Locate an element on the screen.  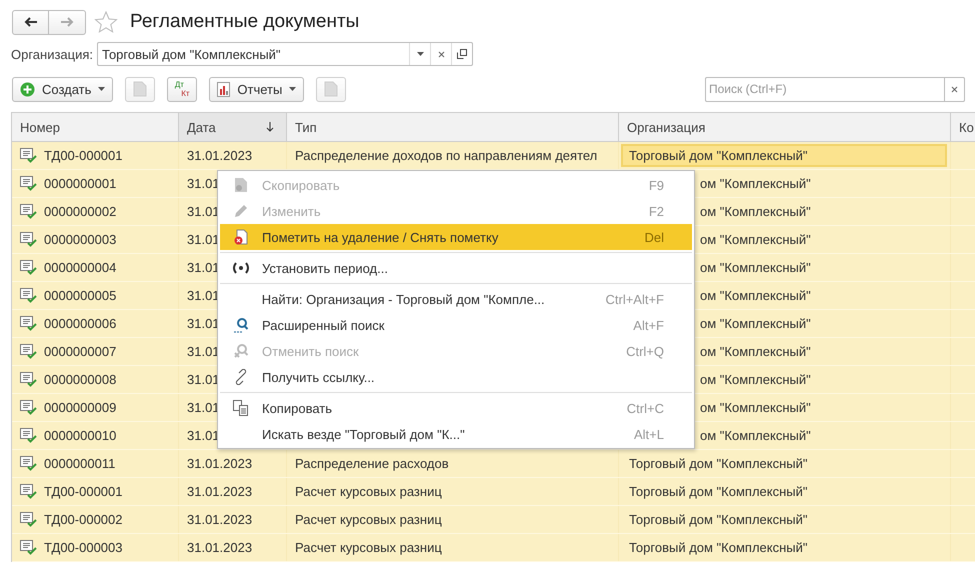
table-cell: ТД00-000002 is located at coordinates (83, 519).